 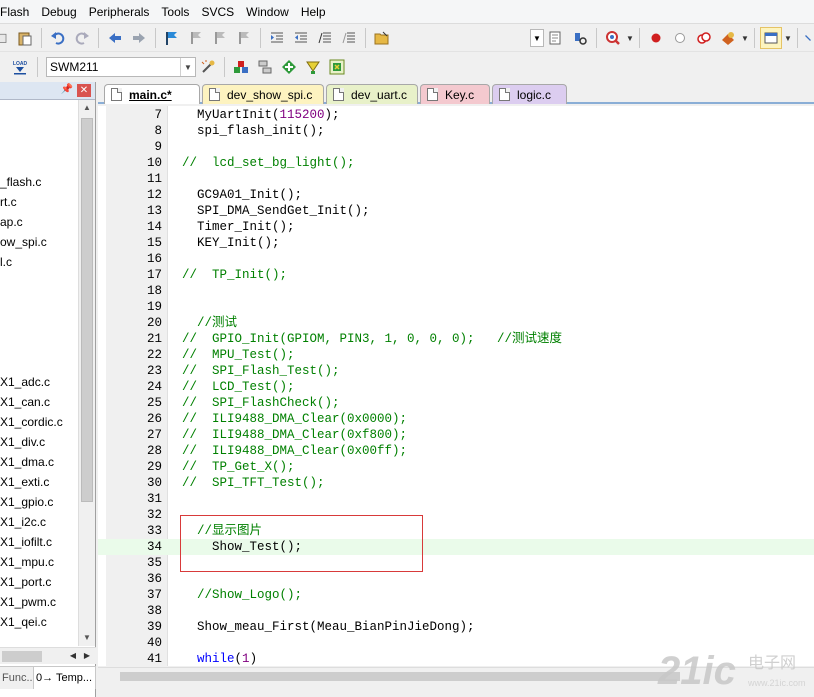 What do you see at coordinates (26, 502) in the screenshot?
I see `project-file-item: X1_gpio.c` at bounding box center [26, 502].